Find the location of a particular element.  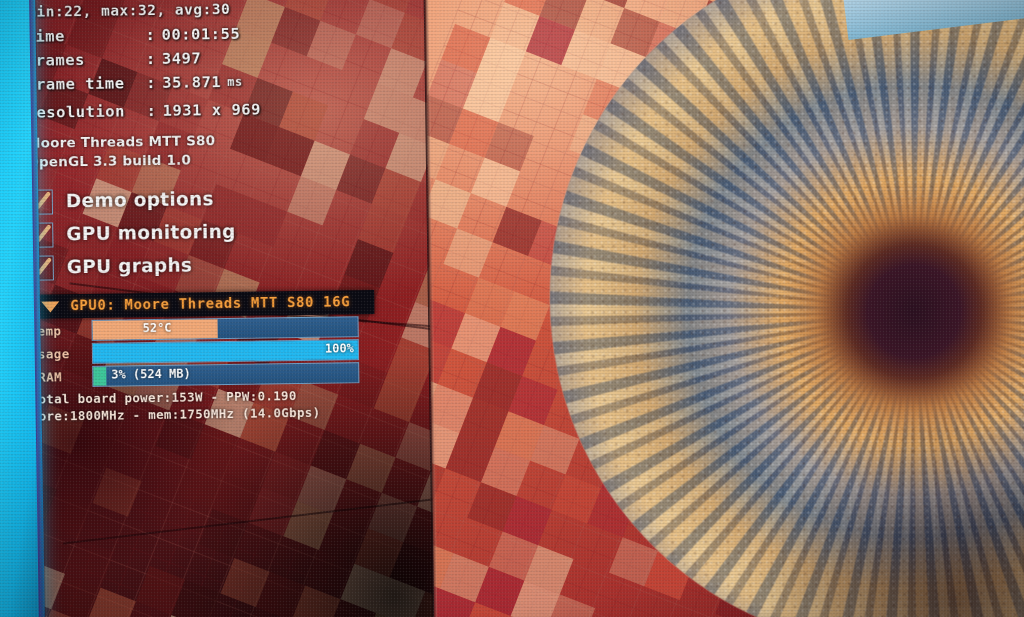

stat-unit: ms is located at coordinates (235, 81).